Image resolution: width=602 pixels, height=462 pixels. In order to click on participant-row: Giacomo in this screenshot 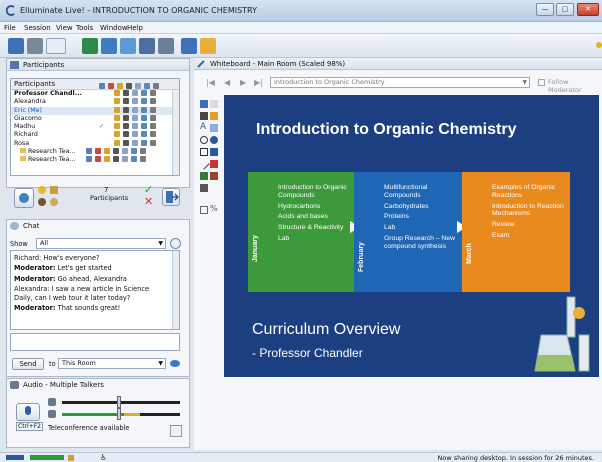, I will do `click(95, 118)`.